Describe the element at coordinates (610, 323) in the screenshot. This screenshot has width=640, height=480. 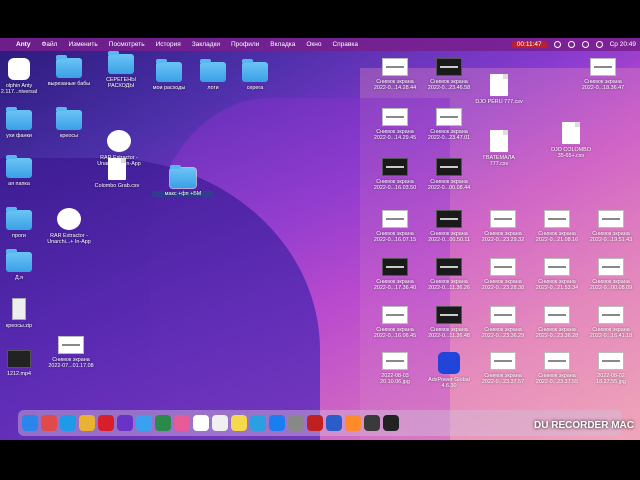
I see `desktop-file: Снимок экрана 2022-0...16.41.18` at that location.